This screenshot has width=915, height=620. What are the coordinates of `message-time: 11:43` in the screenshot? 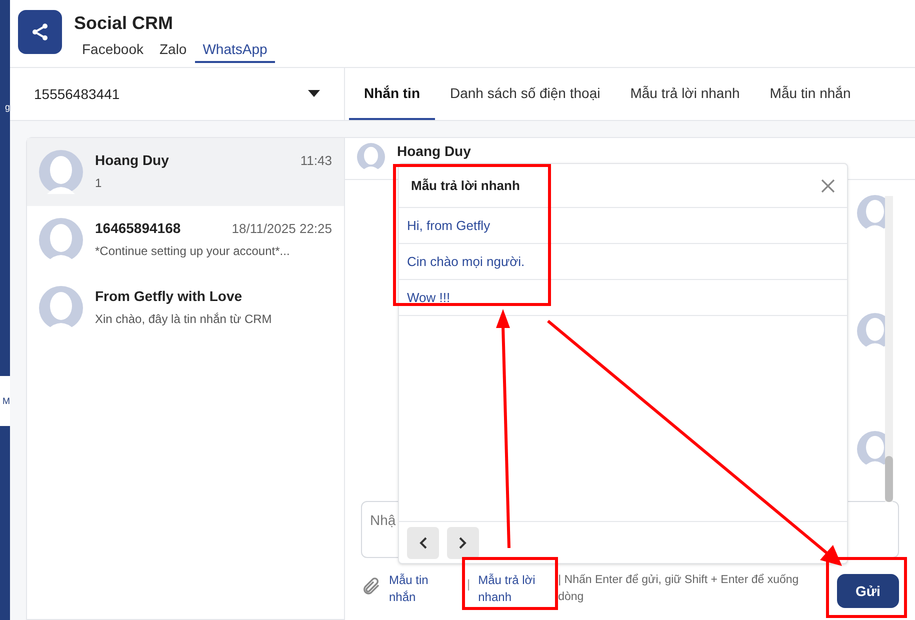 It's located at (316, 161).